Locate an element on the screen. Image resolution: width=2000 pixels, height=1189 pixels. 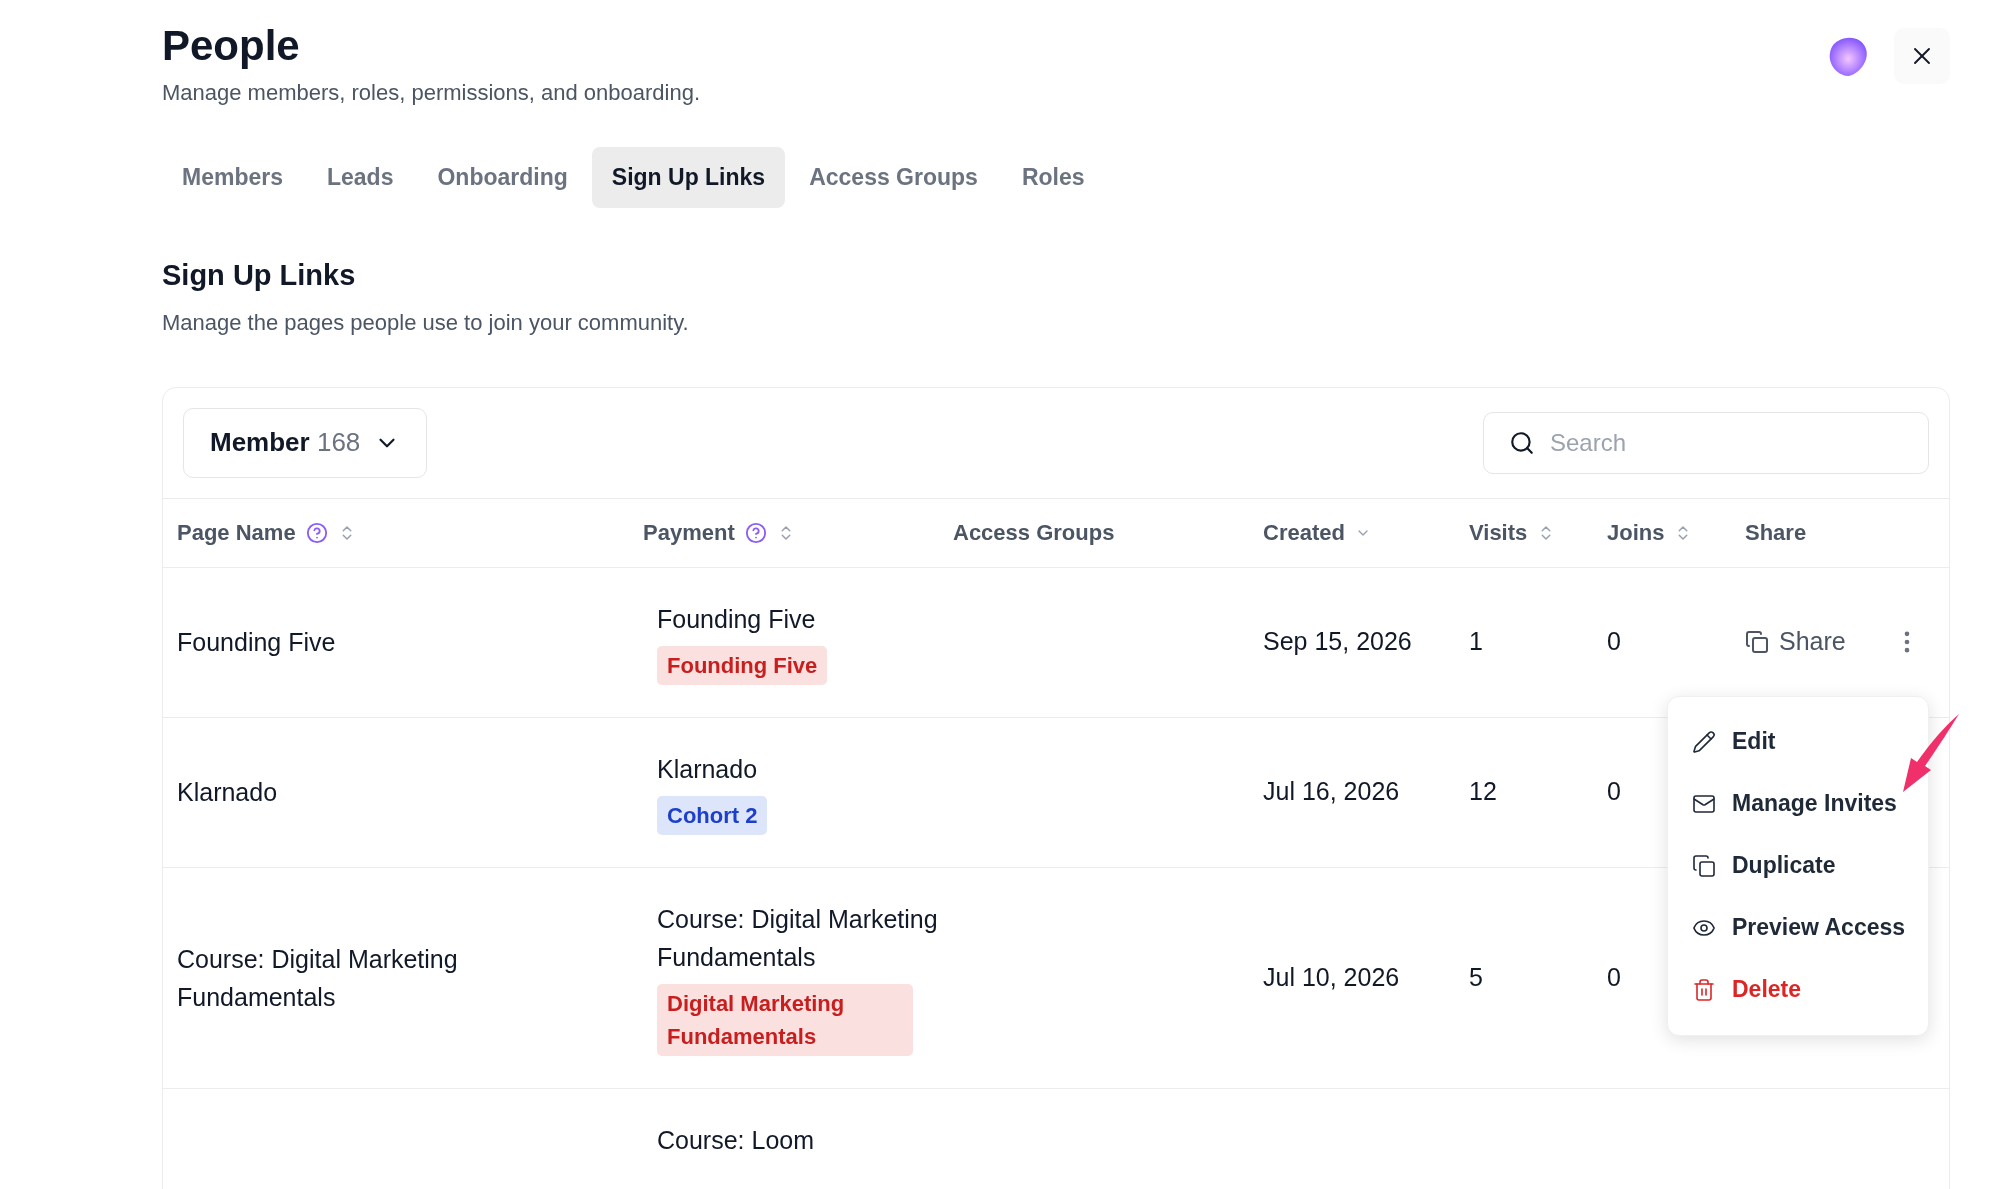
column-header: Created is located at coordinates (1304, 533).